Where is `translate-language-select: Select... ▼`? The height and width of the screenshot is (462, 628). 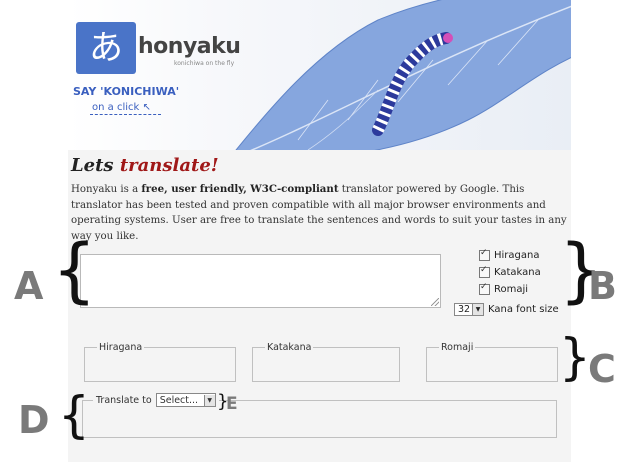
translate-language-select: Select... ▼ is located at coordinates (185, 400).